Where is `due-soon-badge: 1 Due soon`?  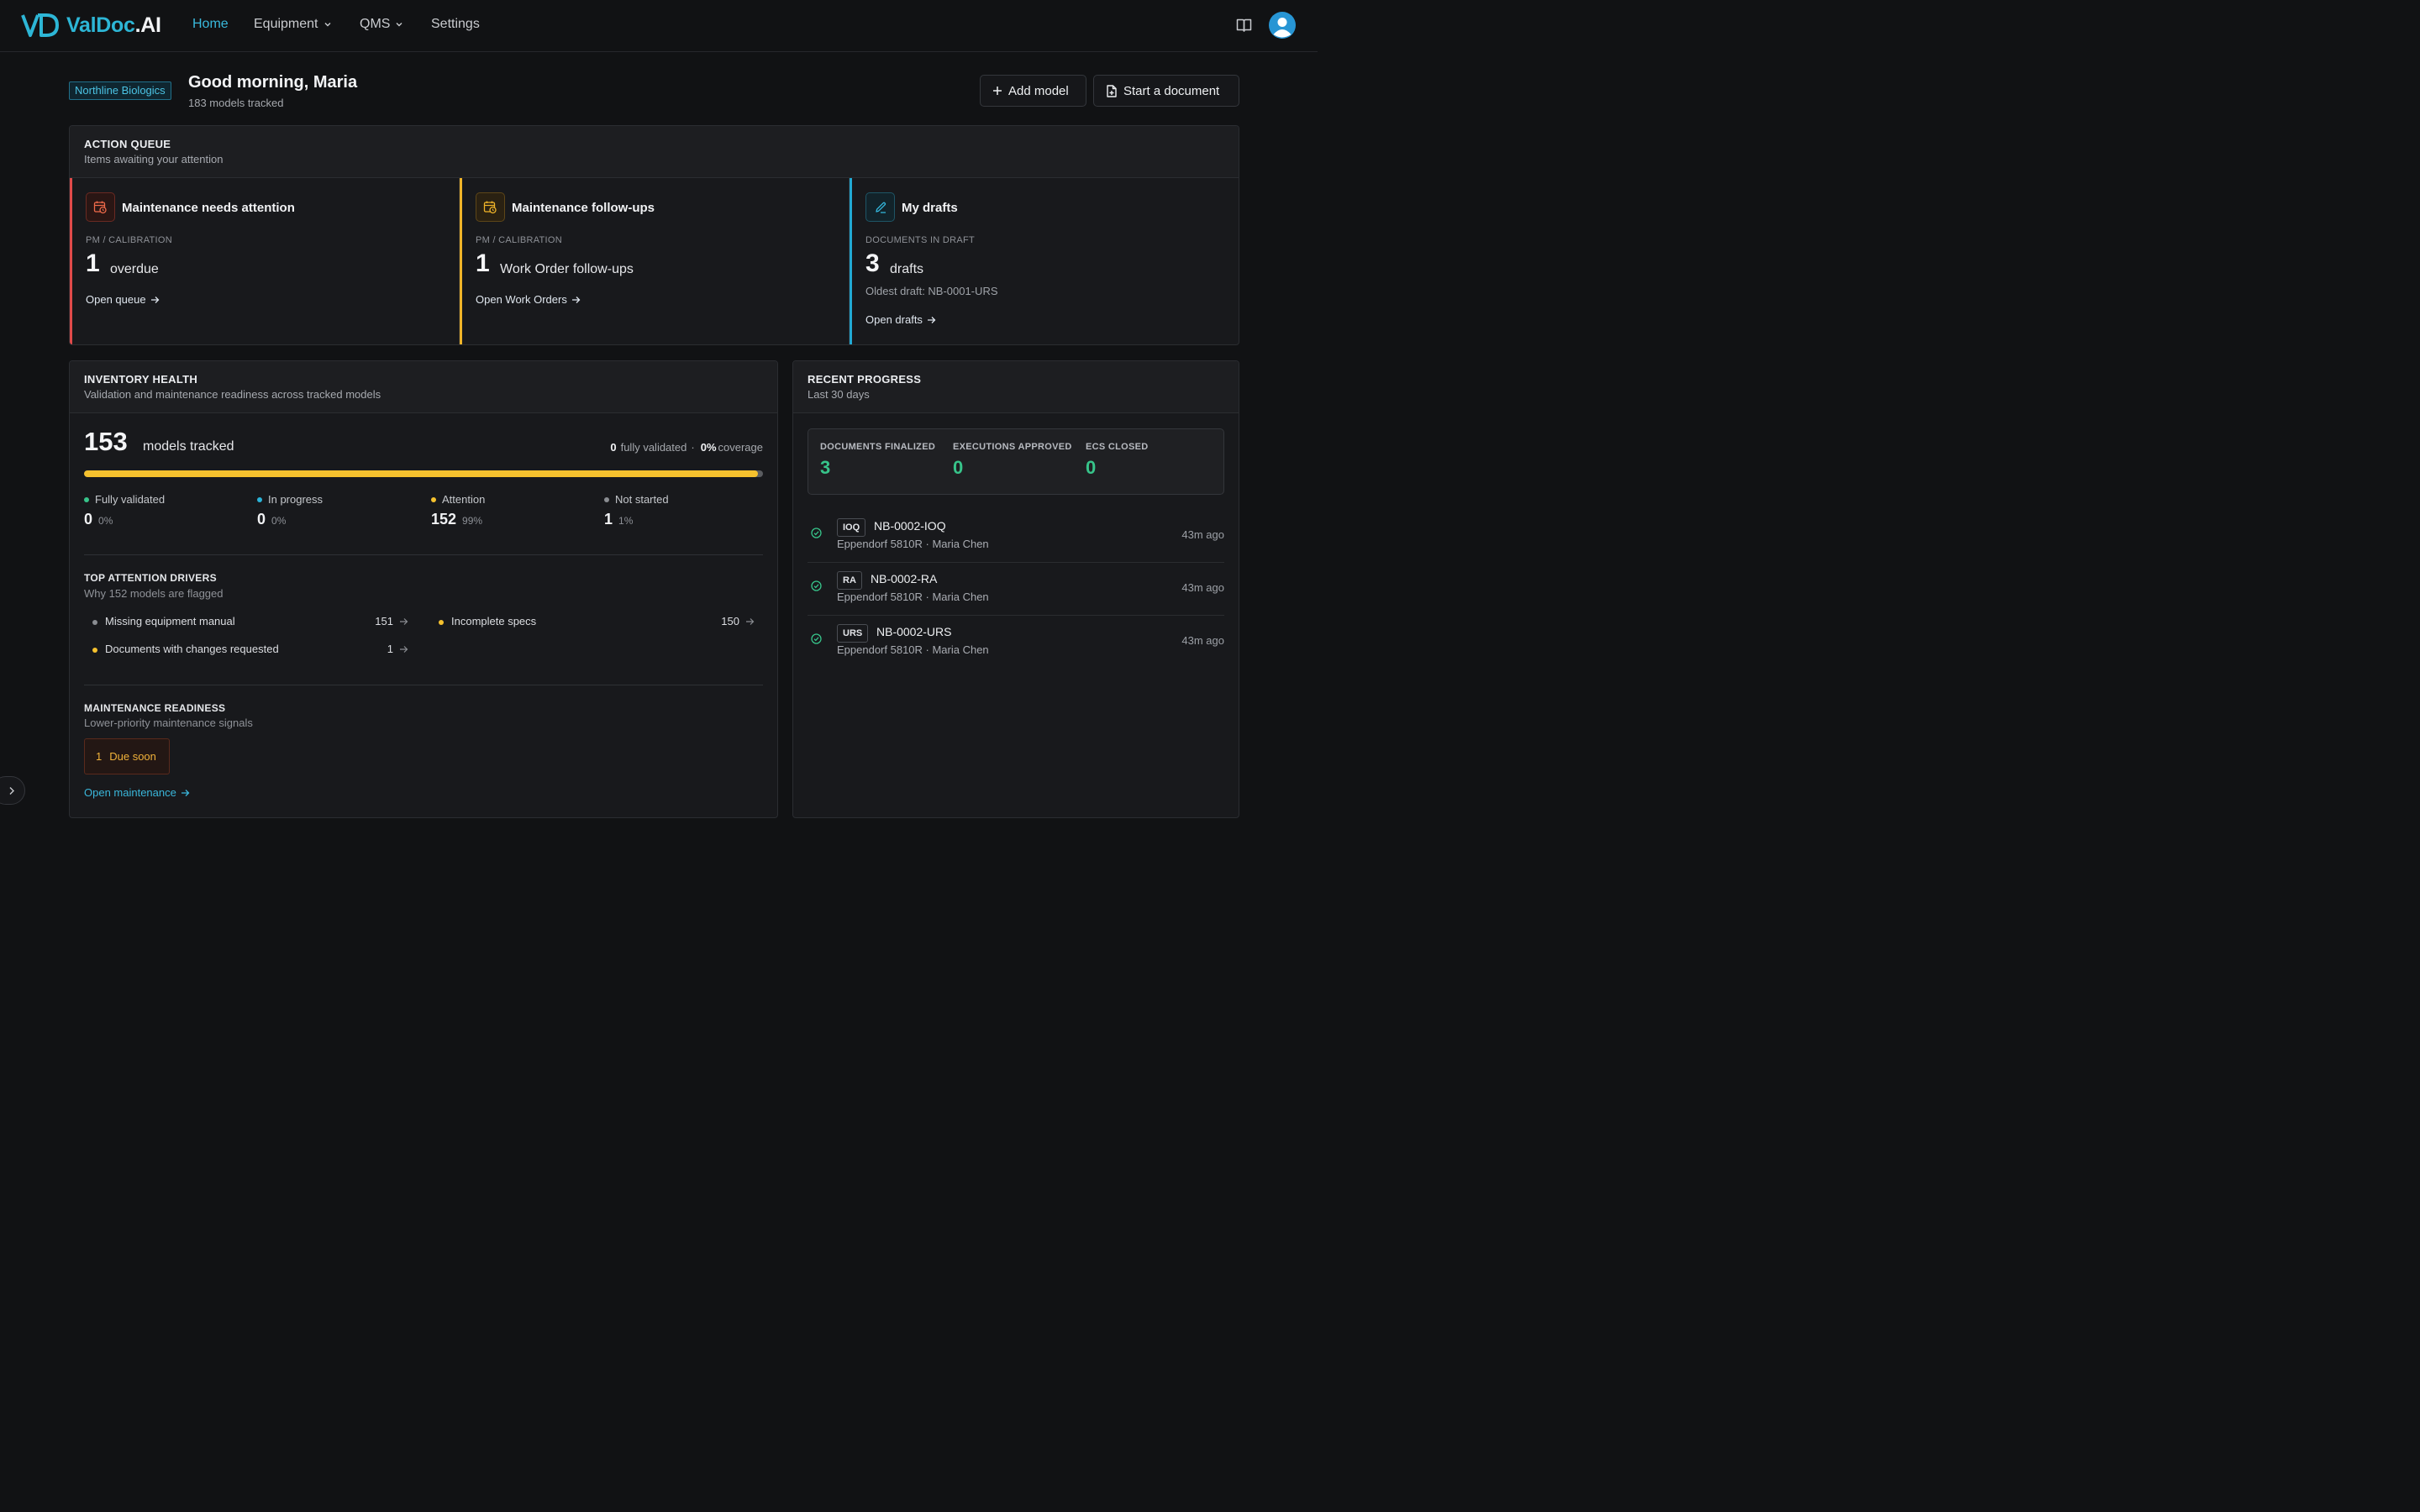 due-soon-badge: 1 Due soon is located at coordinates (127, 756).